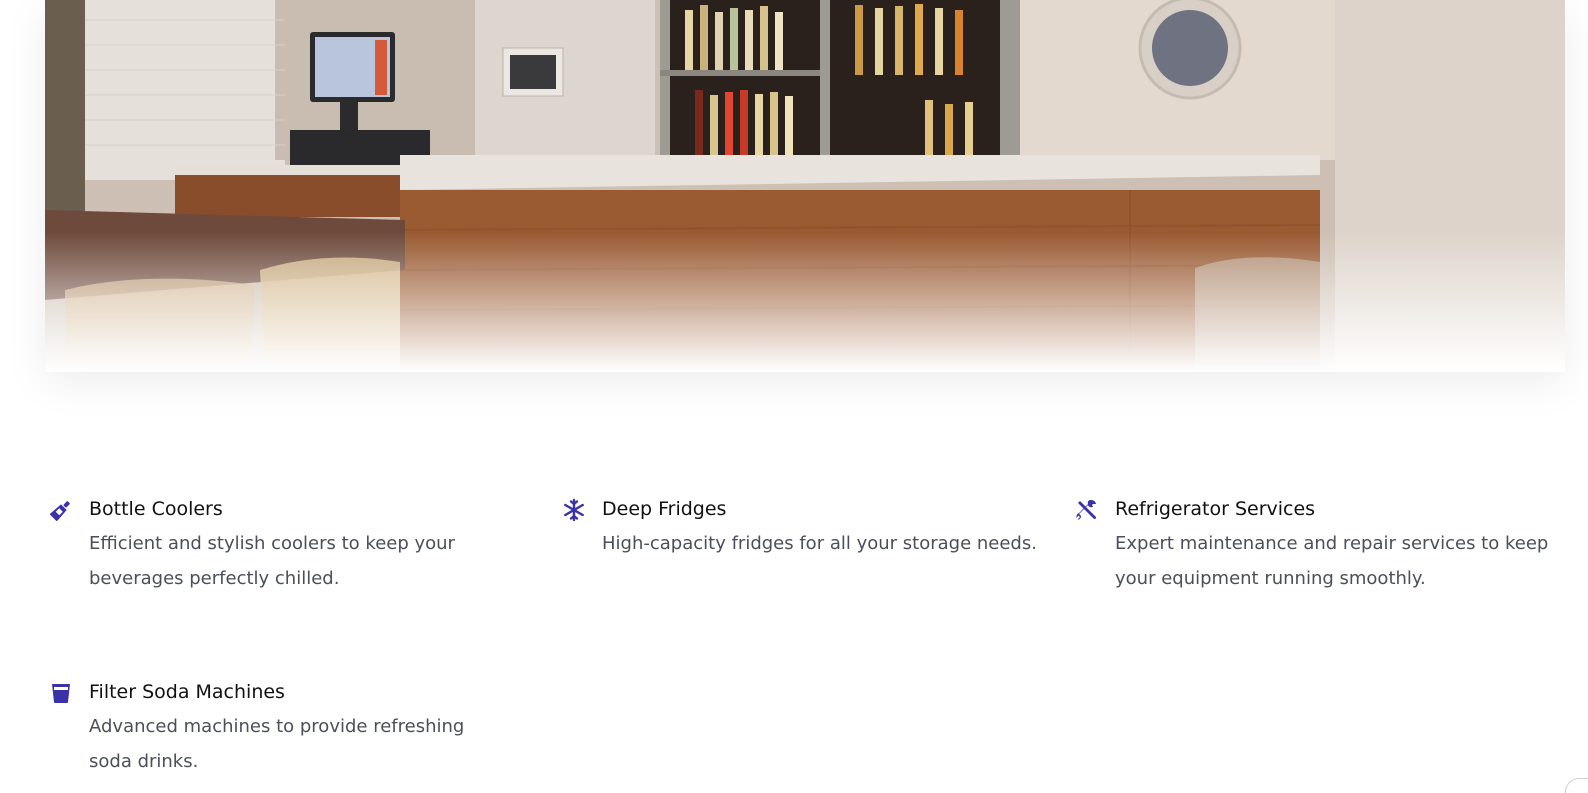  Describe the element at coordinates (187, 692) in the screenshot. I see `feature-title: Filter Soda Machines` at that location.